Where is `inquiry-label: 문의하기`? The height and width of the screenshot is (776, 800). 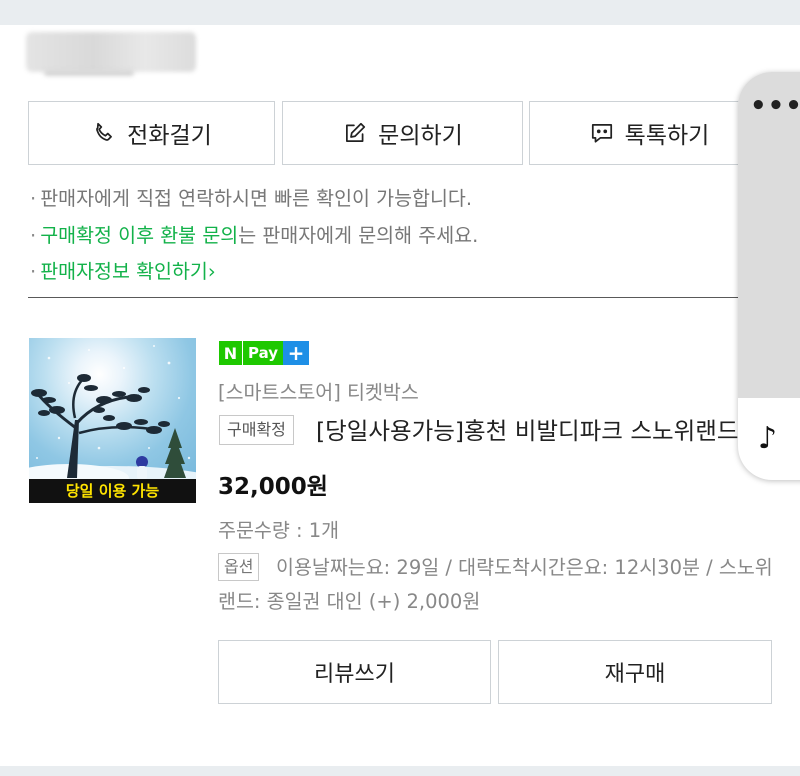 inquiry-label: 문의하기 is located at coordinates (420, 136).